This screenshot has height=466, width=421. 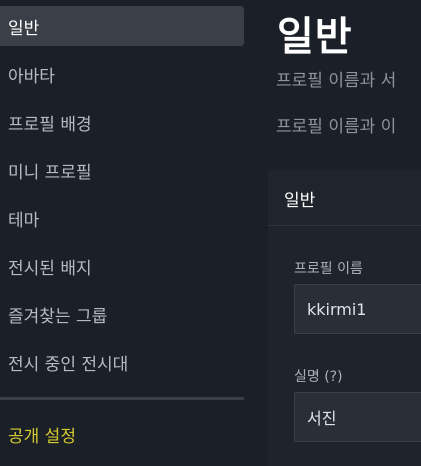 I want to click on sidebar-item-general: 일반, so click(x=122, y=26).